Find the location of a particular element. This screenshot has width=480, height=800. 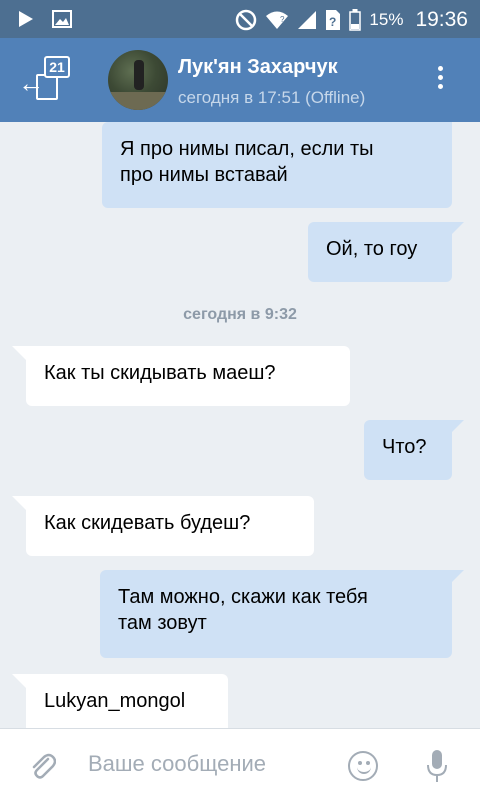

message-text: Я про нимы писал, если ты is located at coordinates (247, 149).